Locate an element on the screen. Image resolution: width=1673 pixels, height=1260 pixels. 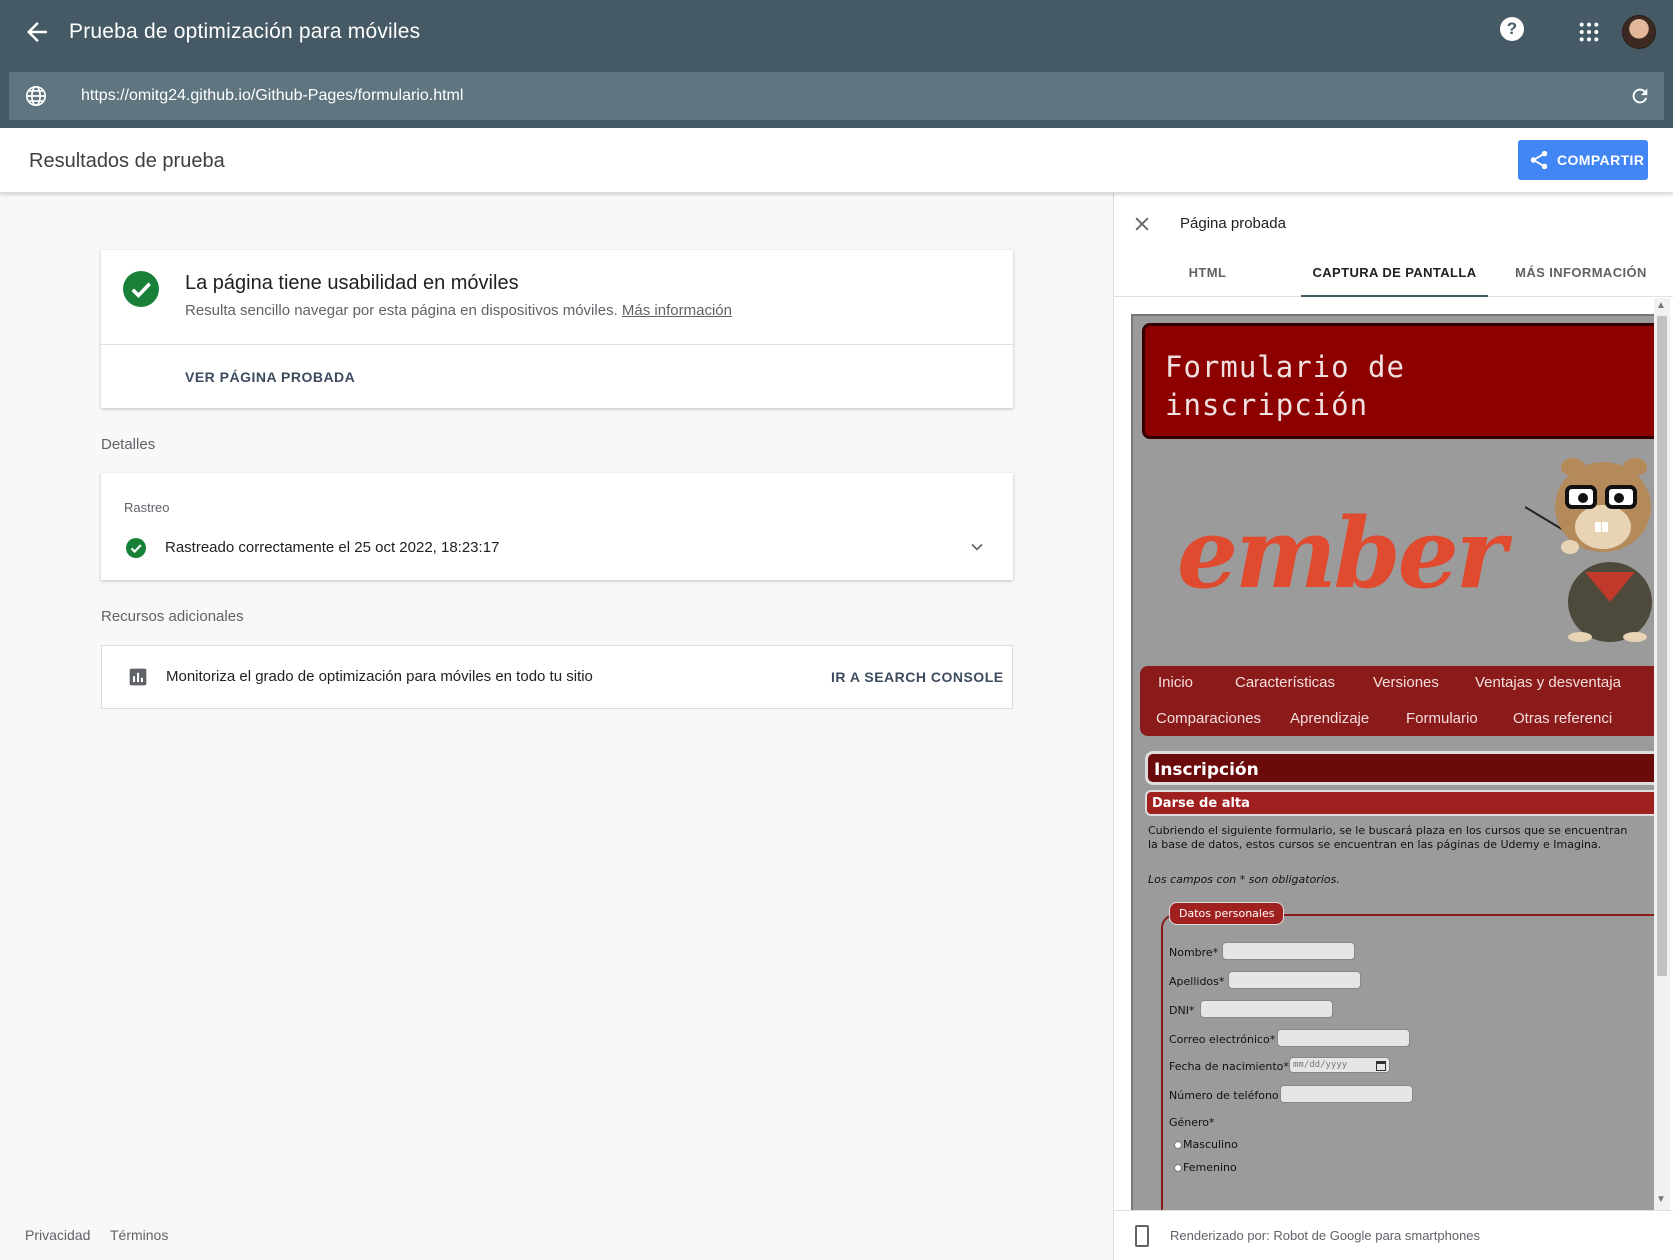
nav-item-otras: Otras referenci is located at coordinates (1563, 718).